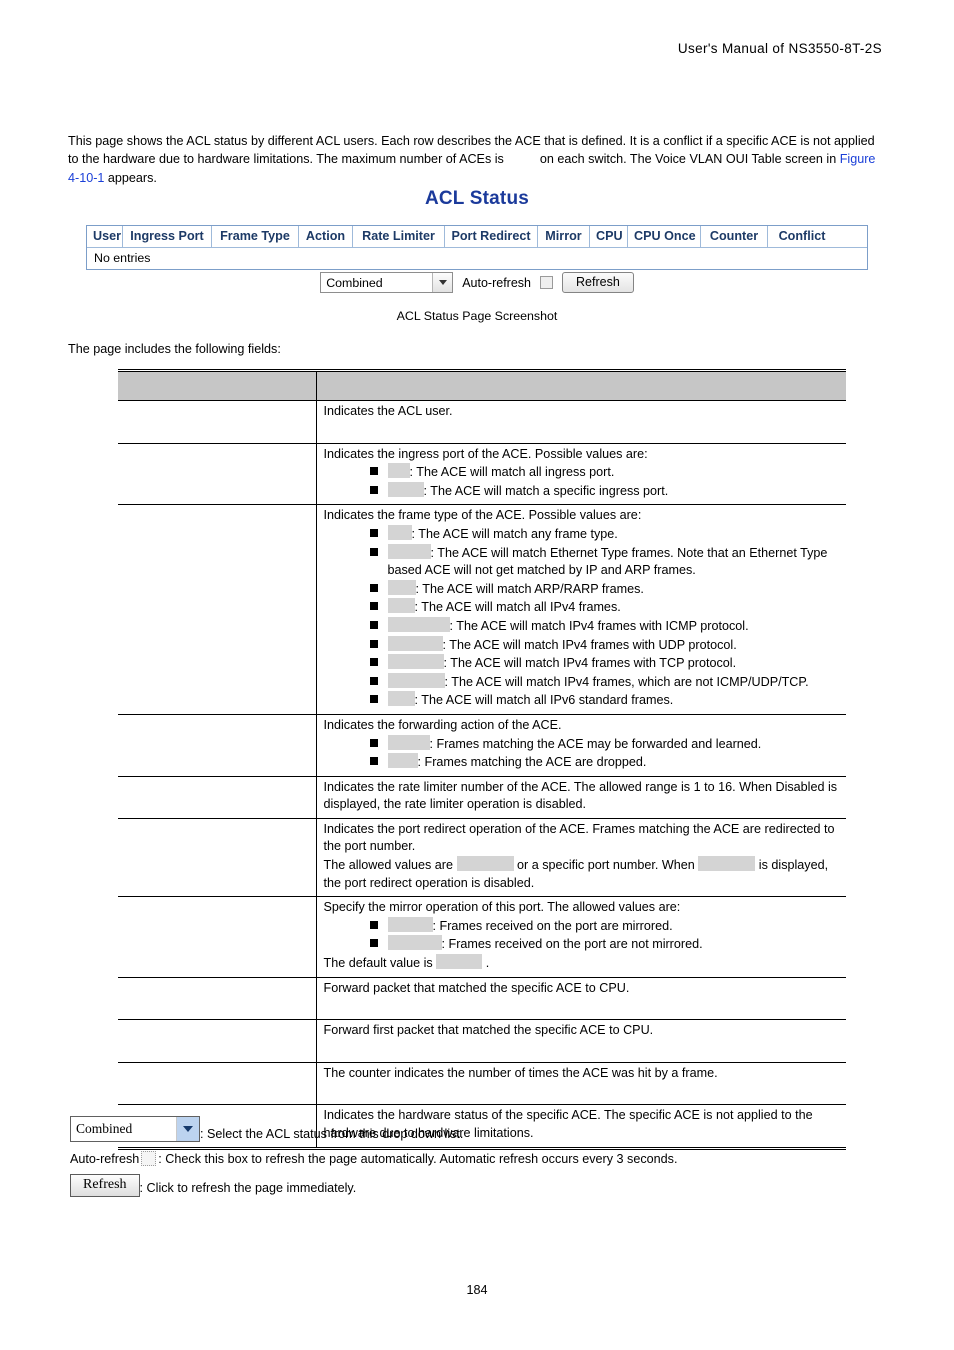 Image resolution: width=954 pixels, height=1350 pixels. I want to click on acl-status-controls: Combined Auto-refresh Refresh, so click(477, 282).